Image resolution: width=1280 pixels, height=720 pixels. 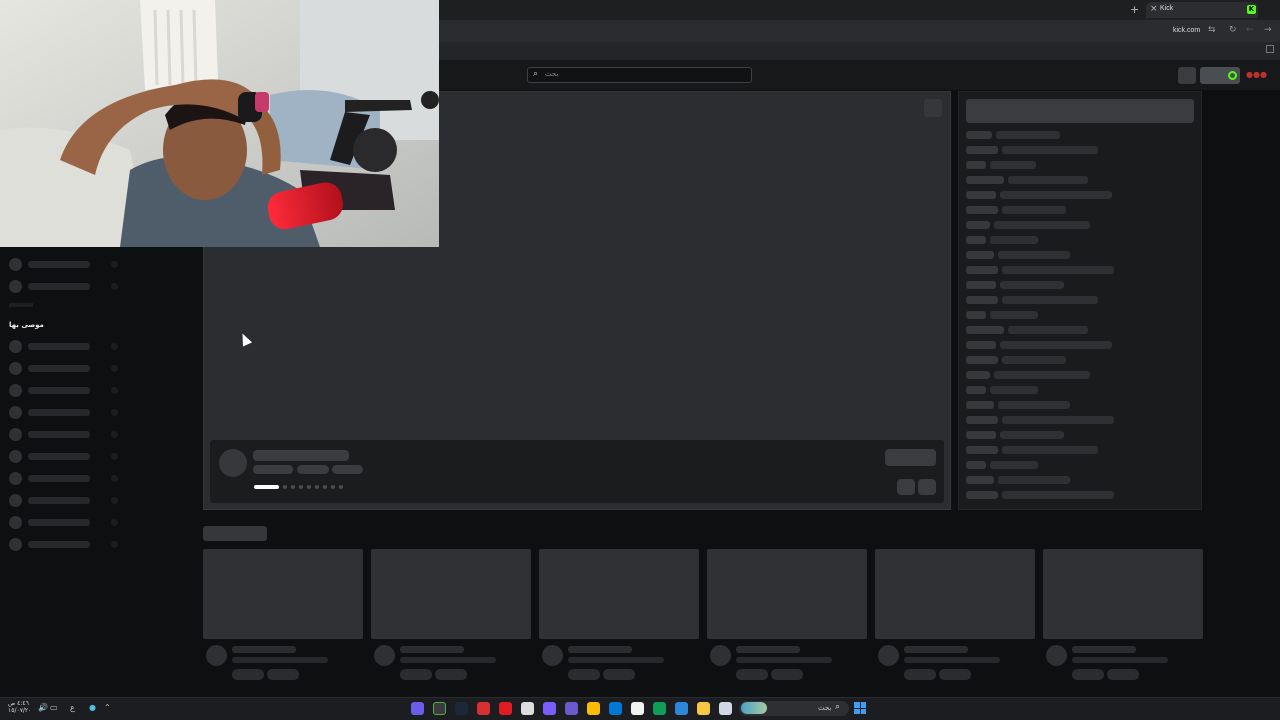 I want to click on obs-icon, so click(x=527, y=708).